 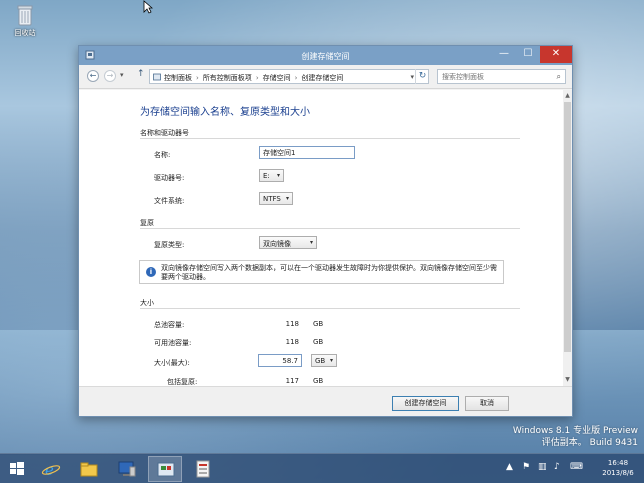 I want to click on forward-button: →, so click(x=110, y=76).